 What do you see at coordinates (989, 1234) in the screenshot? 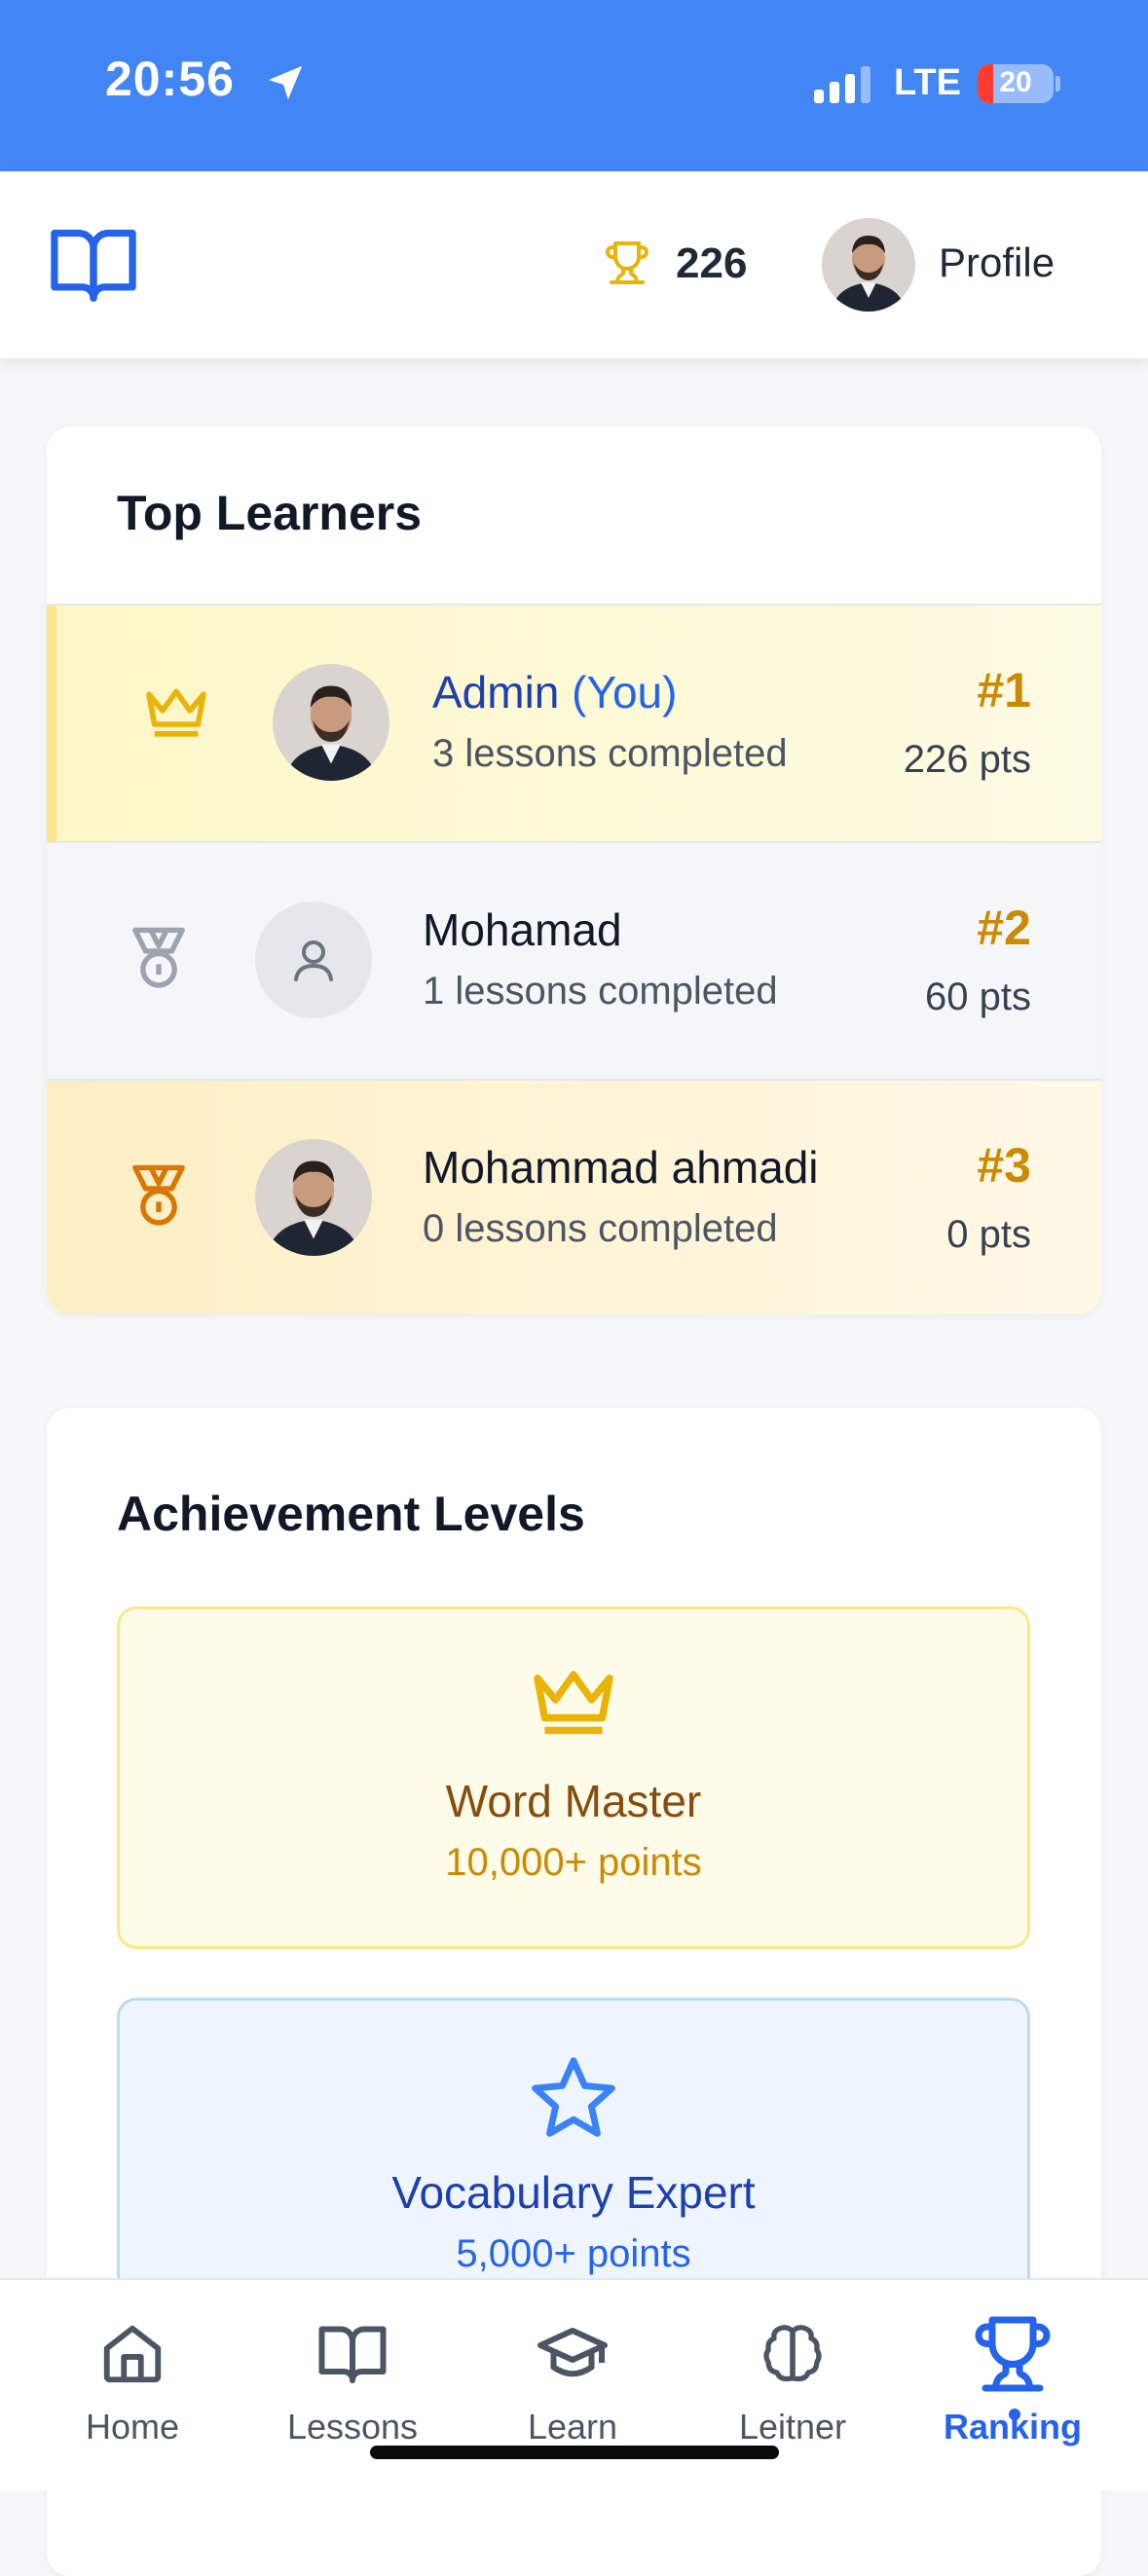
I see `learner-points: 0 pts` at bounding box center [989, 1234].